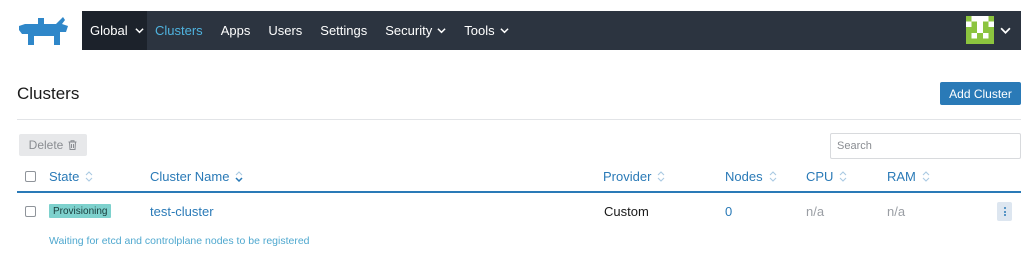  I want to click on avatar-icon, so click(980, 30).